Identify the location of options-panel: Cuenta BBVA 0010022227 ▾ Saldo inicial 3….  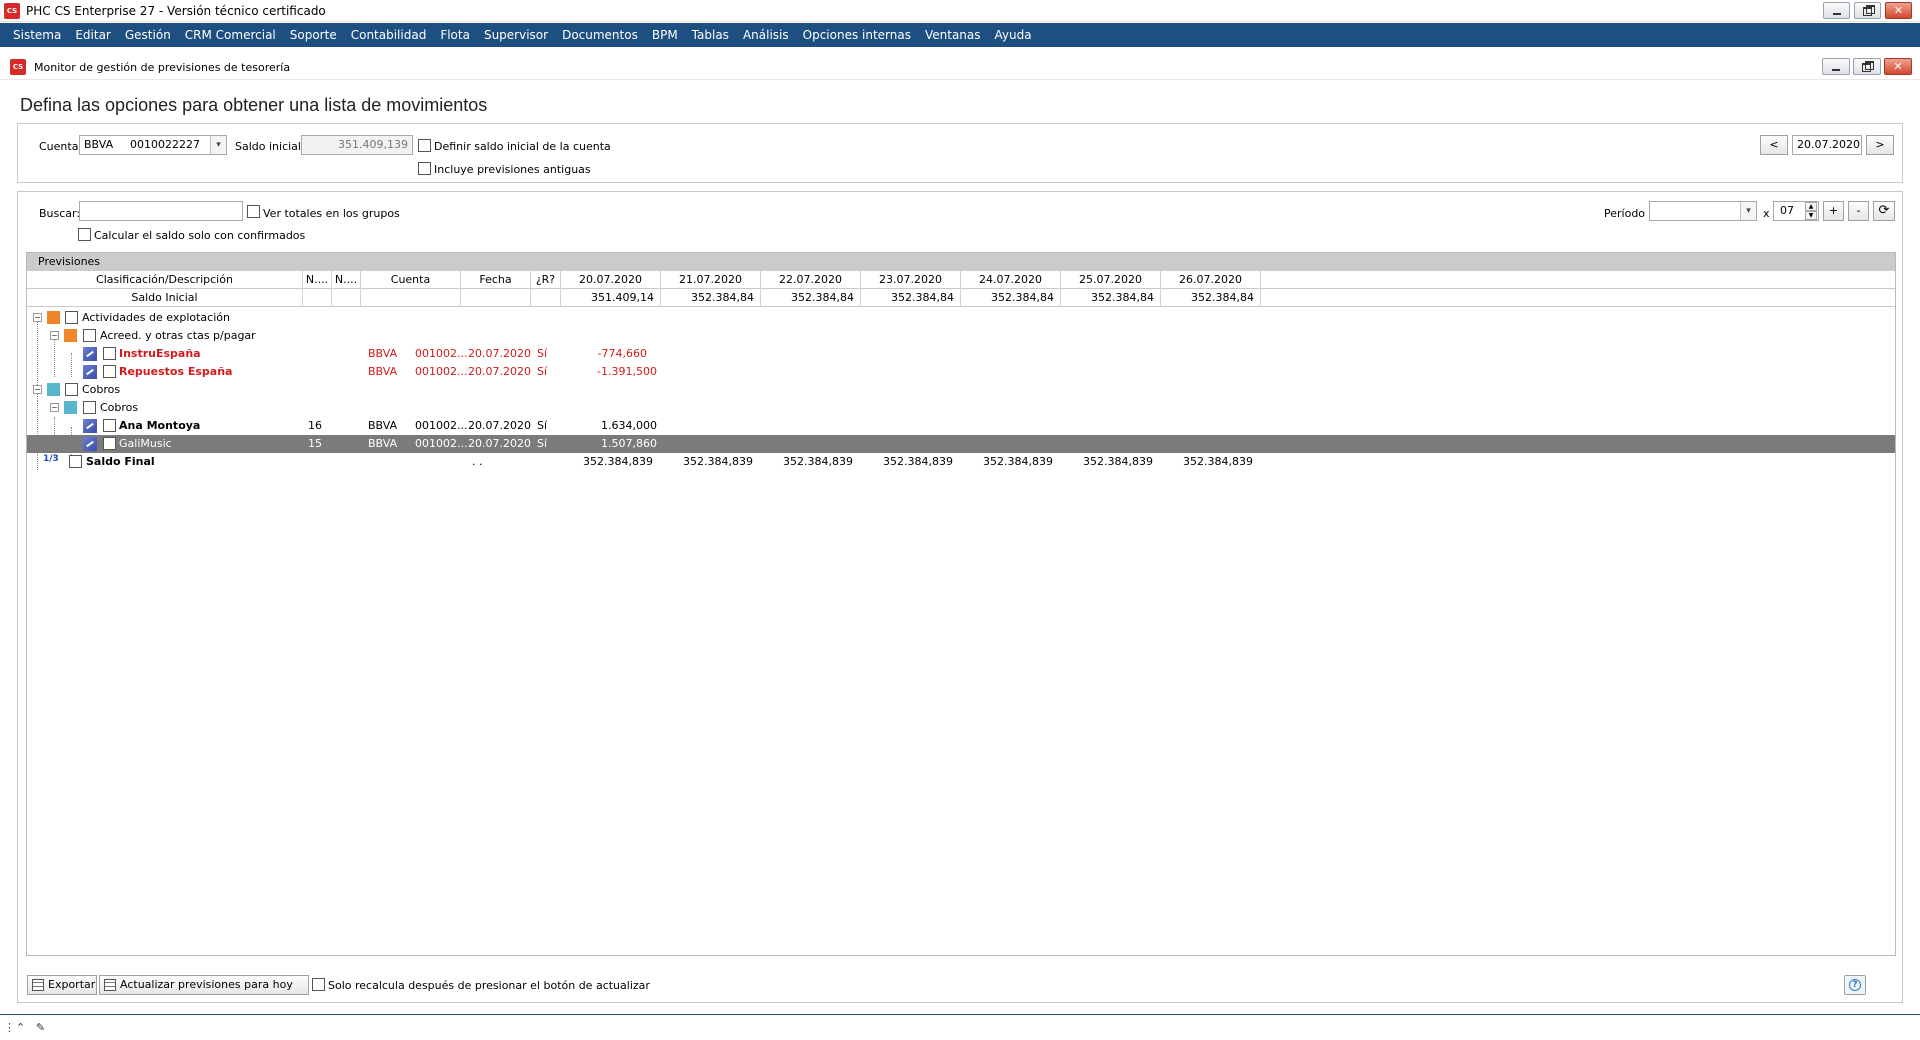
(960, 153).